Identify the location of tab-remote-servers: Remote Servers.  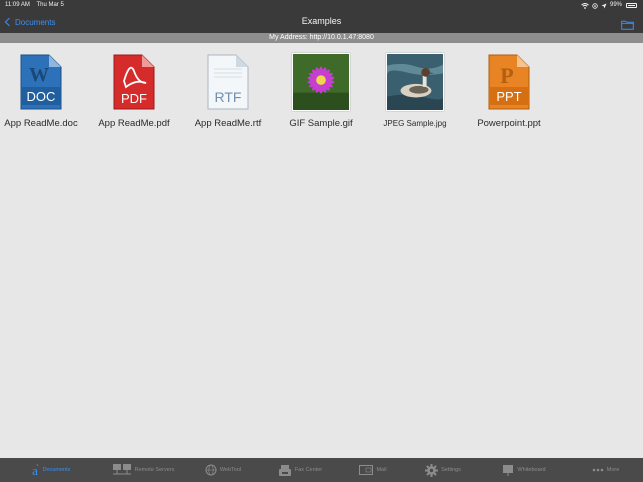
(143, 470).